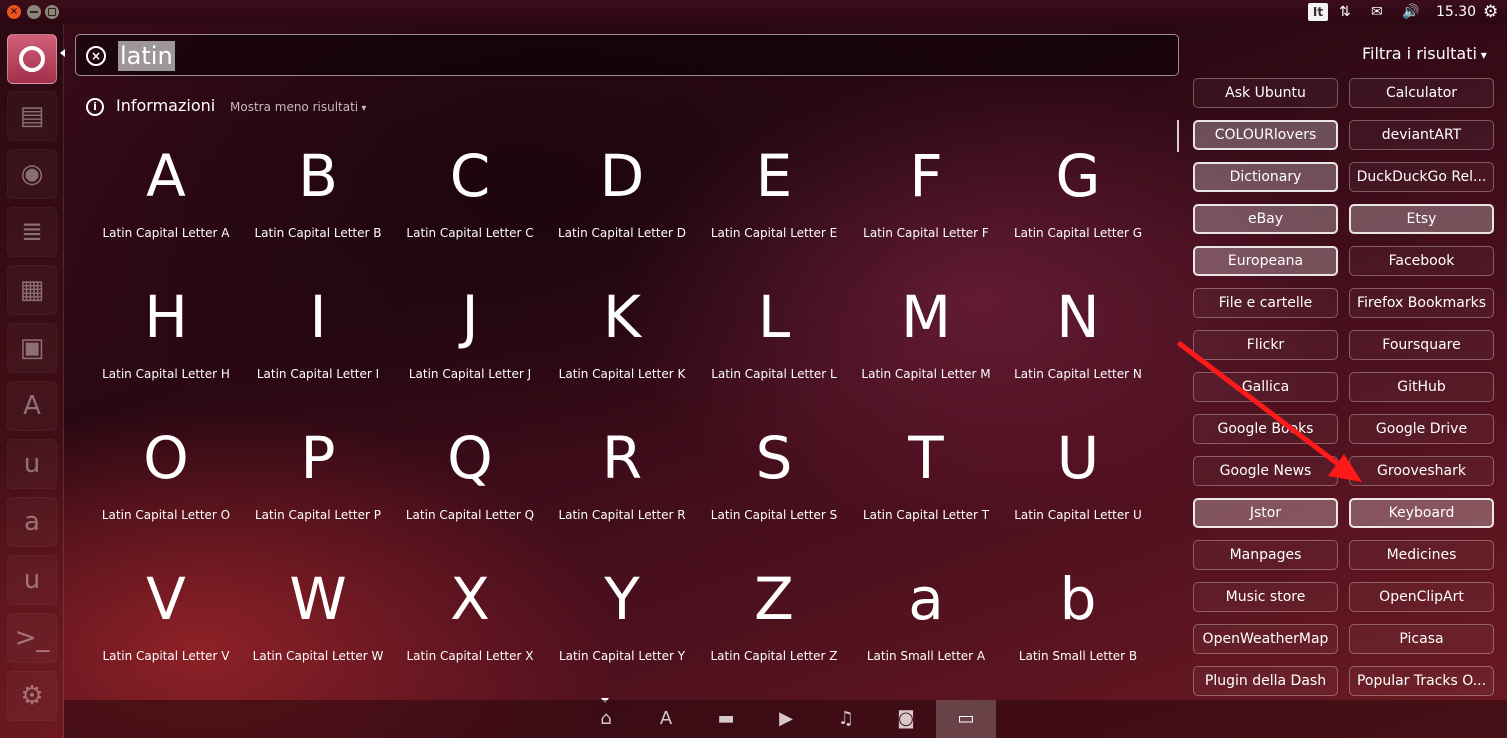 The height and width of the screenshot is (738, 1507). What do you see at coordinates (1421, 135) in the screenshot?
I see `filter-button: deviantART` at bounding box center [1421, 135].